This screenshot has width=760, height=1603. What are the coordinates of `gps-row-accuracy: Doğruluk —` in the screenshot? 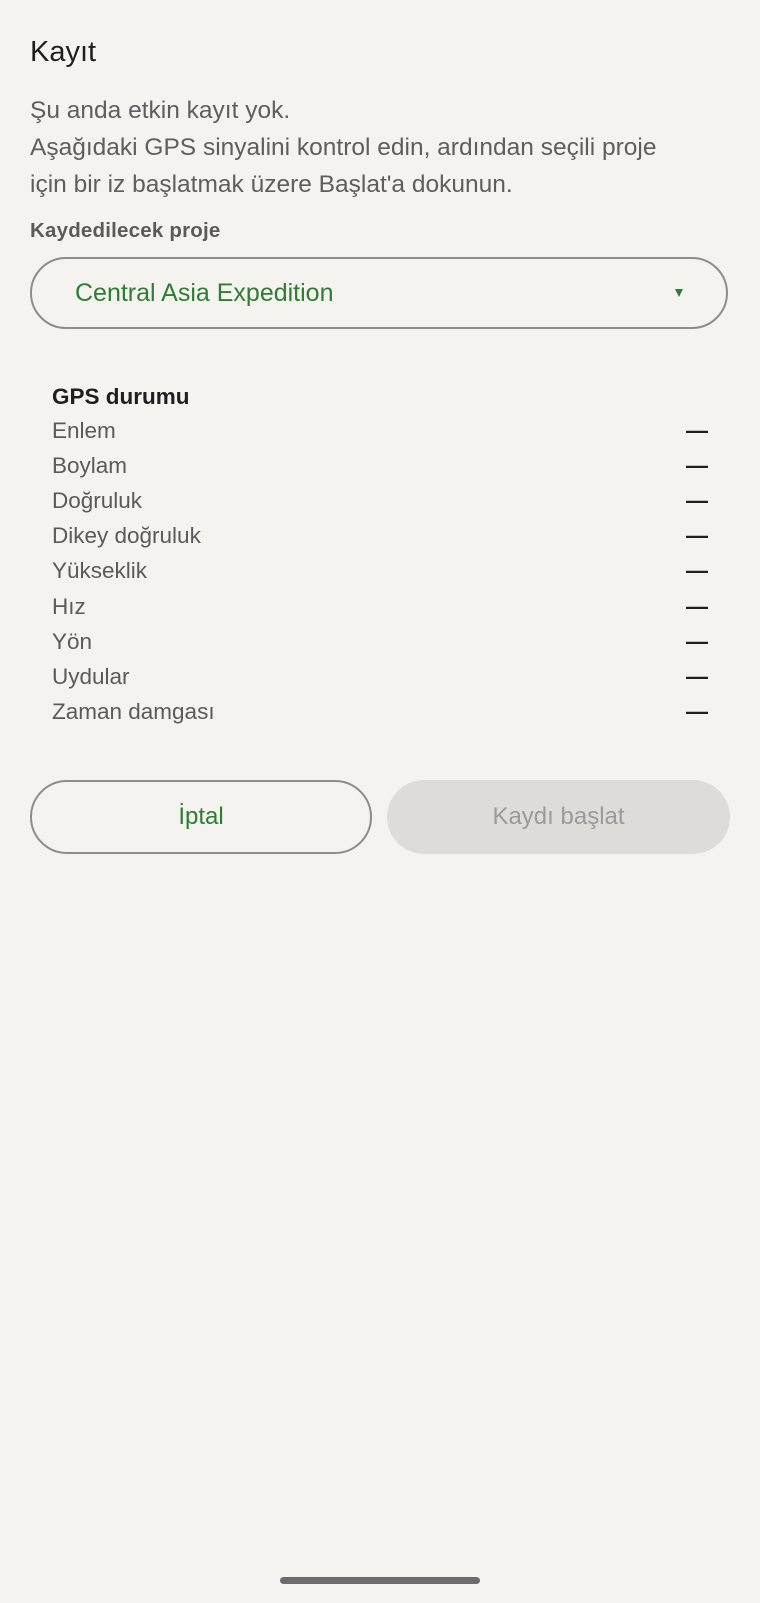 It's located at (380, 500).